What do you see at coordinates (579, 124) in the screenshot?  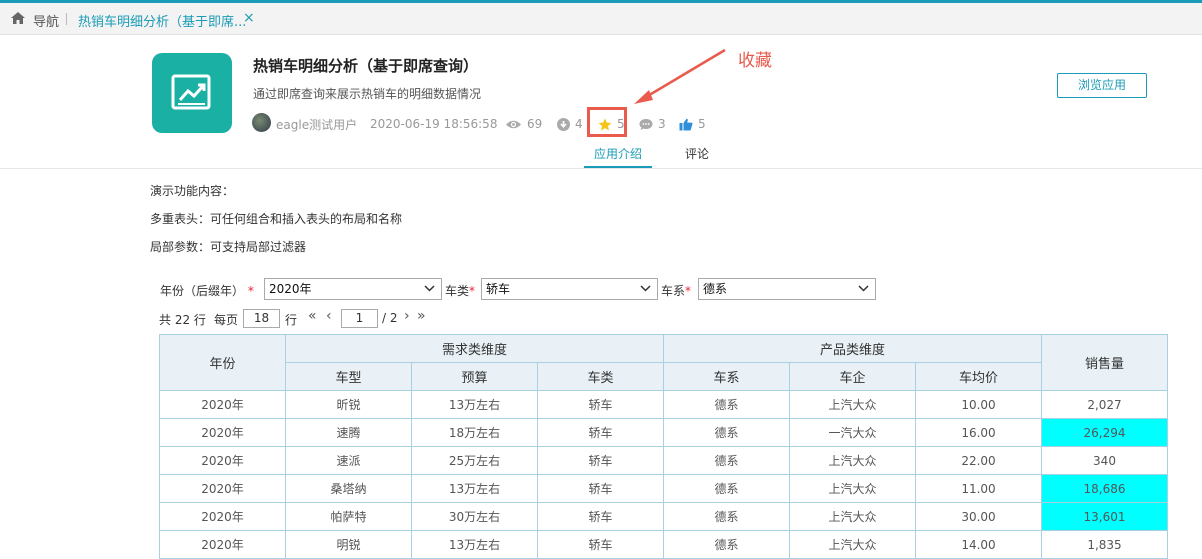 I see `downloads-count-text: 4` at bounding box center [579, 124].